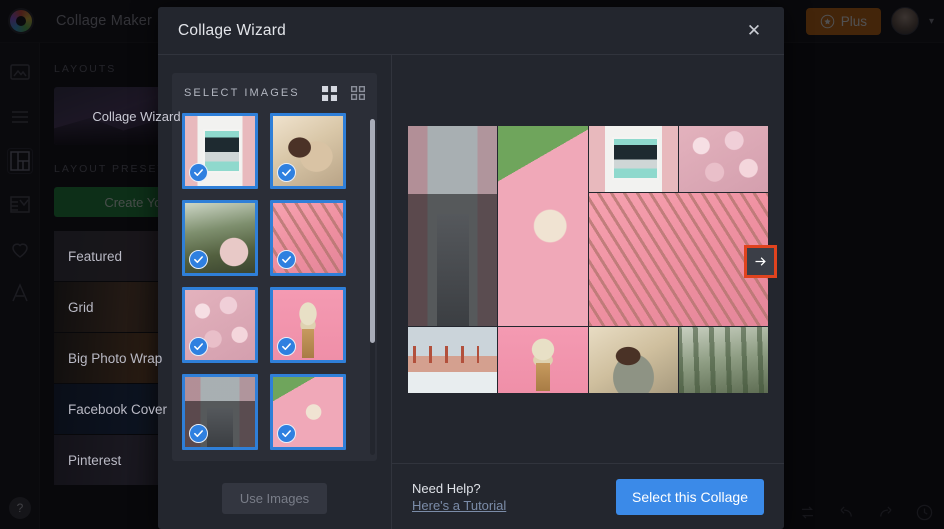 This screenshot has height=529, width=944. I want to click on preset-label: Facebook Cover, so click(118, 409).